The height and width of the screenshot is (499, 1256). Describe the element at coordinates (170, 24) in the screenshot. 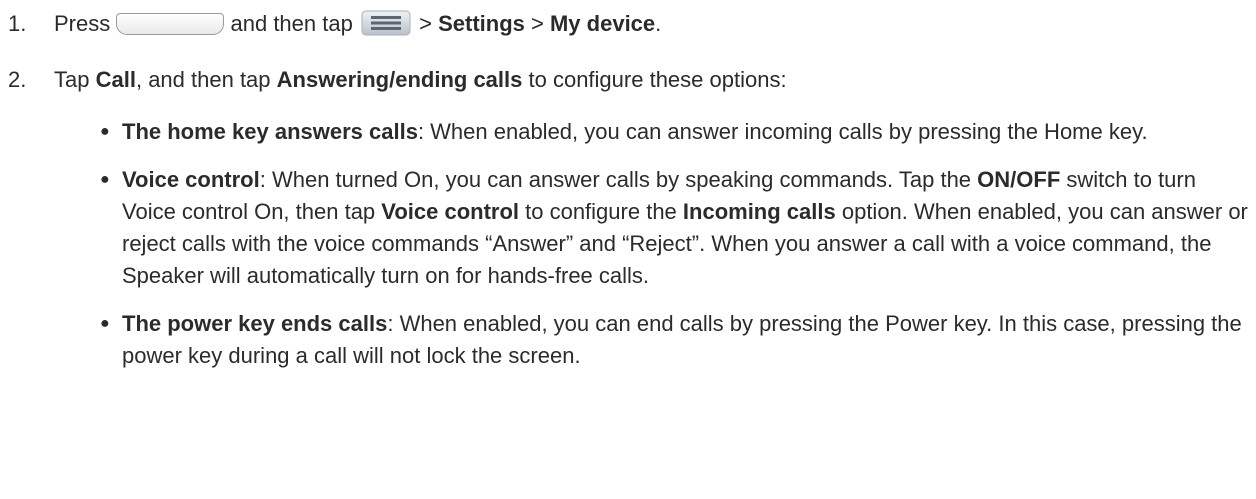

I see `home-key-icon` at that location.